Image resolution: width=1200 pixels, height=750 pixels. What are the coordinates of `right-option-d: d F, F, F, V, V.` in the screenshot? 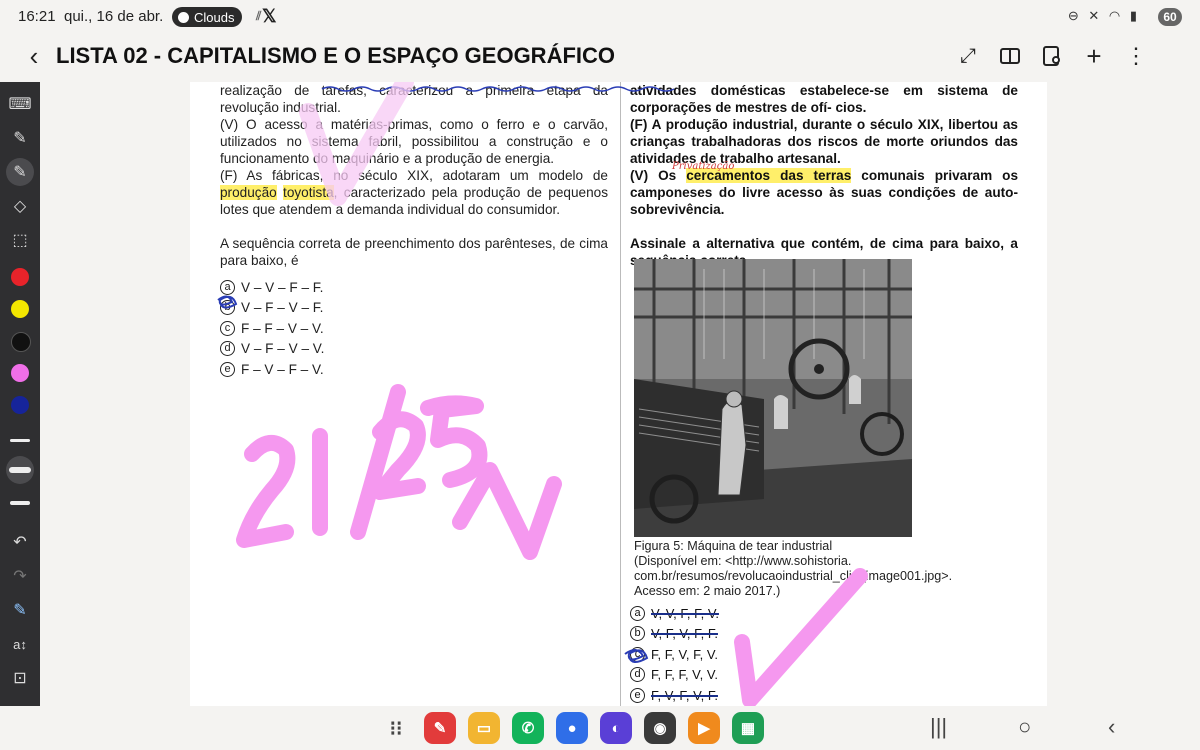 It's located at (674, 675).